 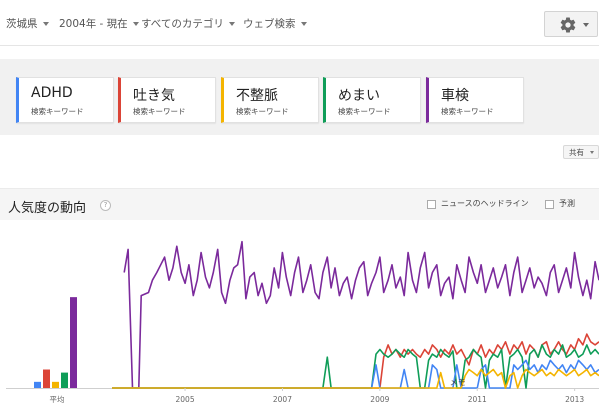 What do you see at coordinates (105, 205) in the screenshot?
I see `help-icon: ?` at bounding box center [105, 205].